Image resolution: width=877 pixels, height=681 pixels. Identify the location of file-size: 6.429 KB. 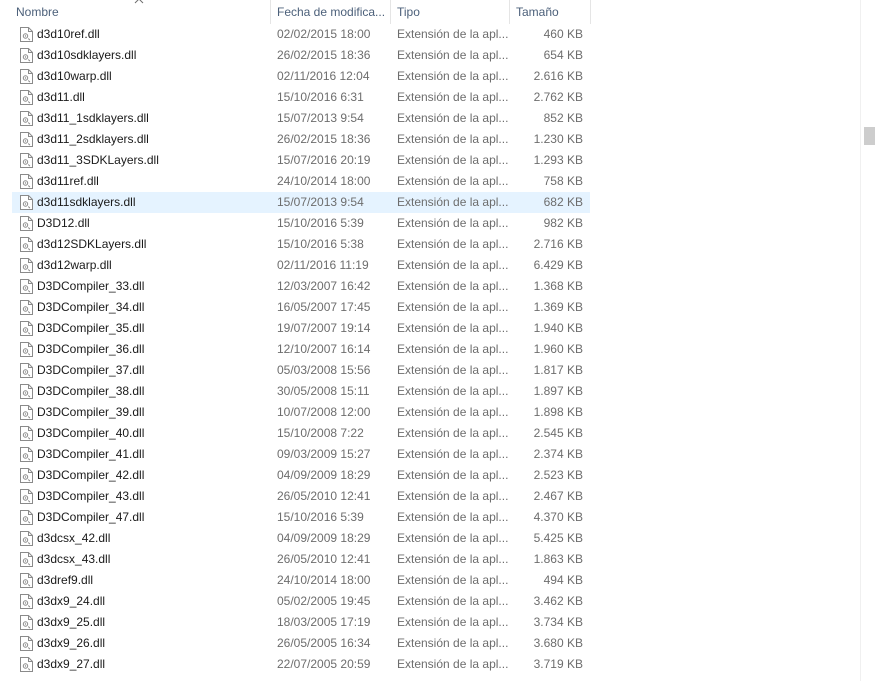
(558, 265).